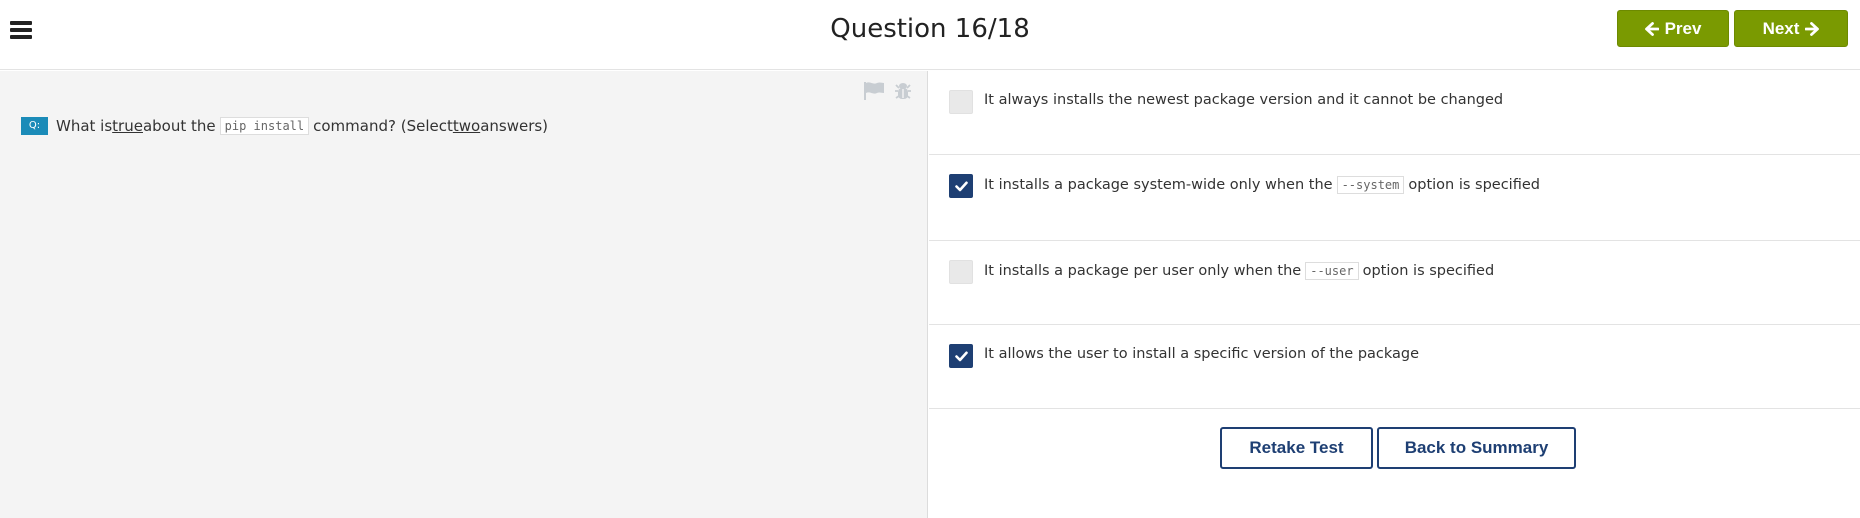 The height and width of the screenshot is (518, 1860). I want to click on top-bar: Question 16/18 Prev Next, so click(930, 35).